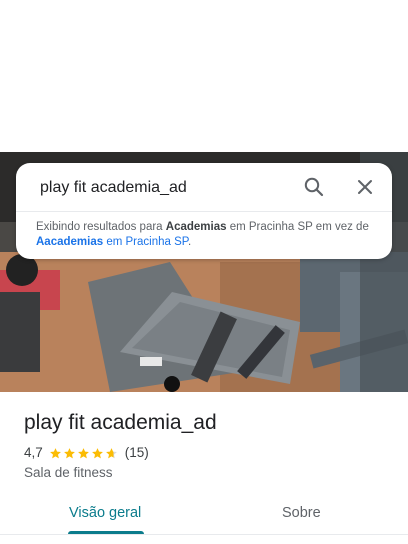 The height and width of the screenshot is (544, 408). Describe the element at coordinates (189, 242) in the screenshot. I see `notice-end: .` at that location.